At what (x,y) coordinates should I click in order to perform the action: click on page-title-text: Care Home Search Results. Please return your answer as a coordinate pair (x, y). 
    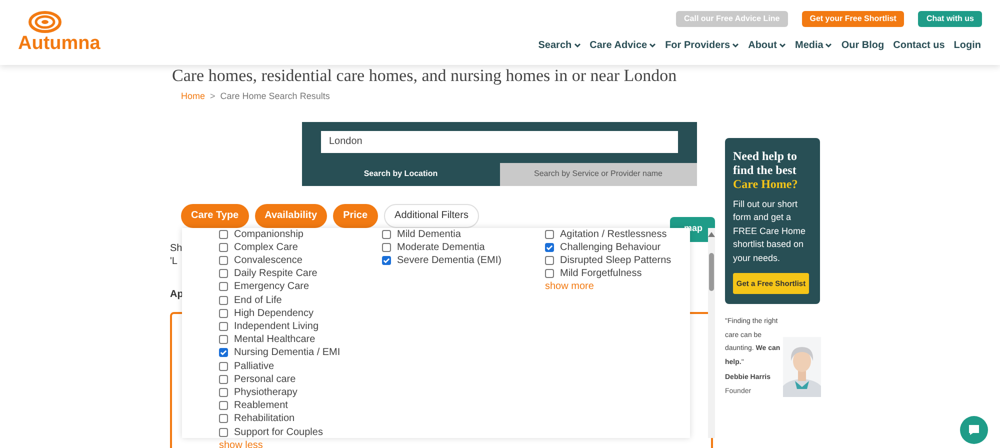
    Looking at the image, I should click on (275, 96).